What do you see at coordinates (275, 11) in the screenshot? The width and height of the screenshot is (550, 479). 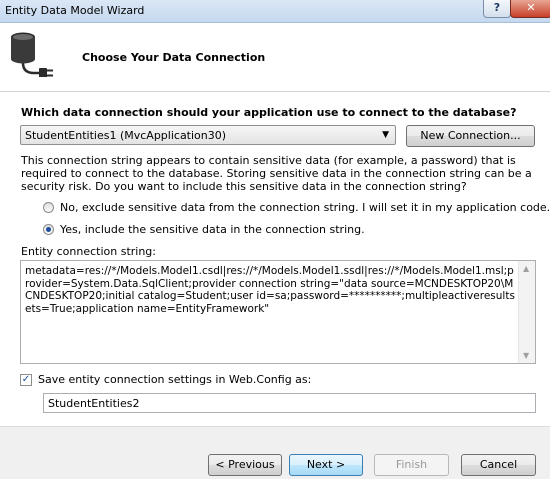 I see `title-bar: Entity Data Model Wizard ? ✕` at bounding box center [275, 11].